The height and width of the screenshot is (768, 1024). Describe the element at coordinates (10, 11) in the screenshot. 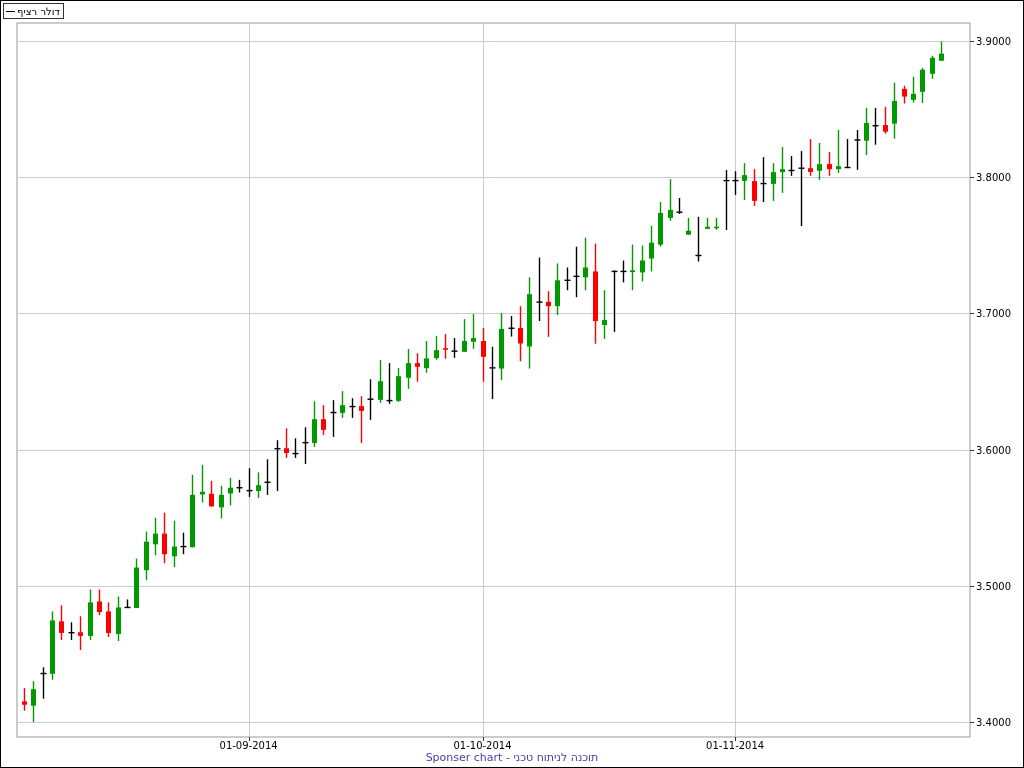

I see `line-icon` at that location.